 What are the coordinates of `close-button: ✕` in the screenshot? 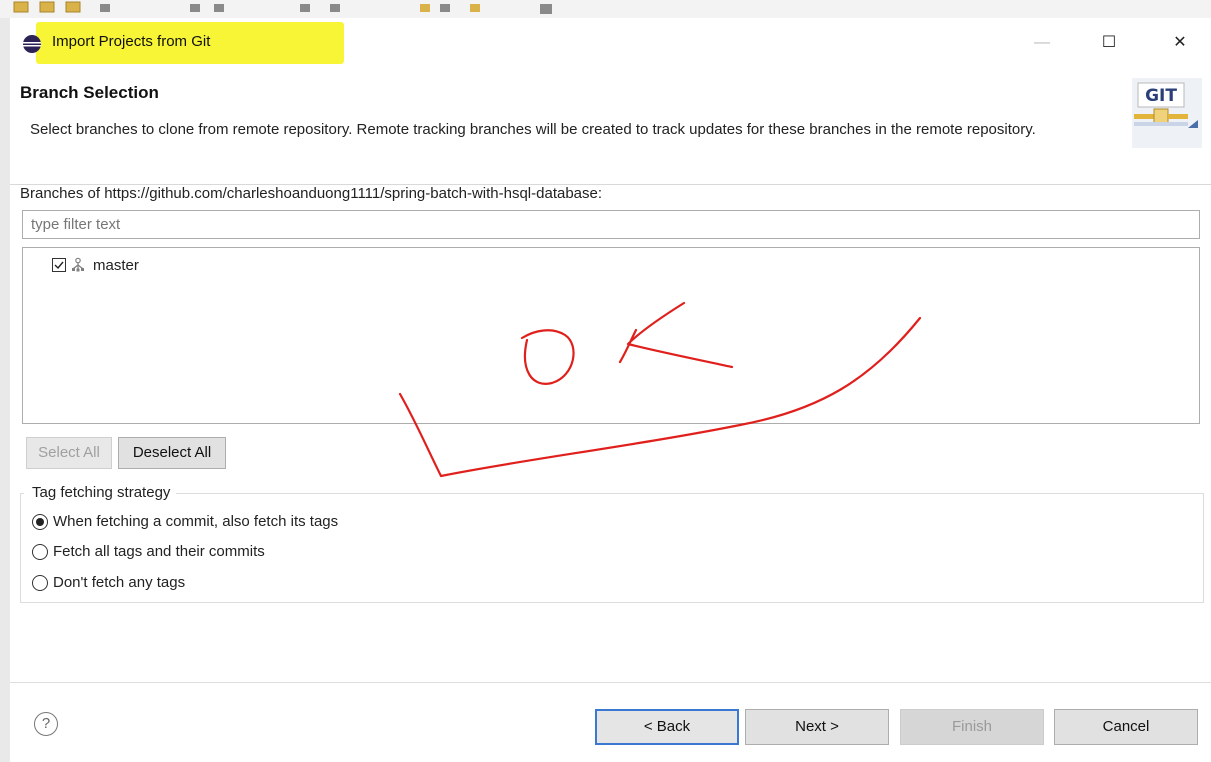 It's located at (1180, 43).